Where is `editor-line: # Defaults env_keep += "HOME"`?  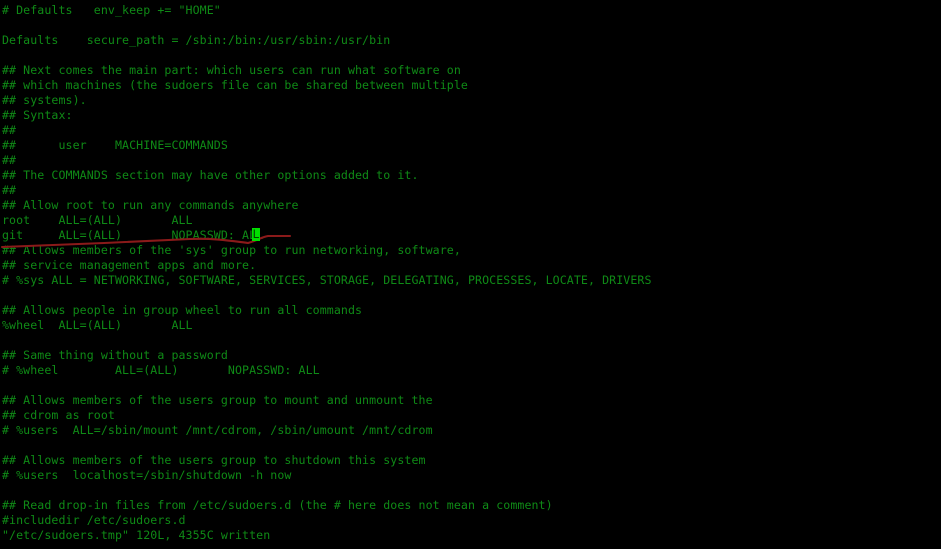 editor-line: # Defaults env_keep += "HOME" is located at coordinates (111, 10).